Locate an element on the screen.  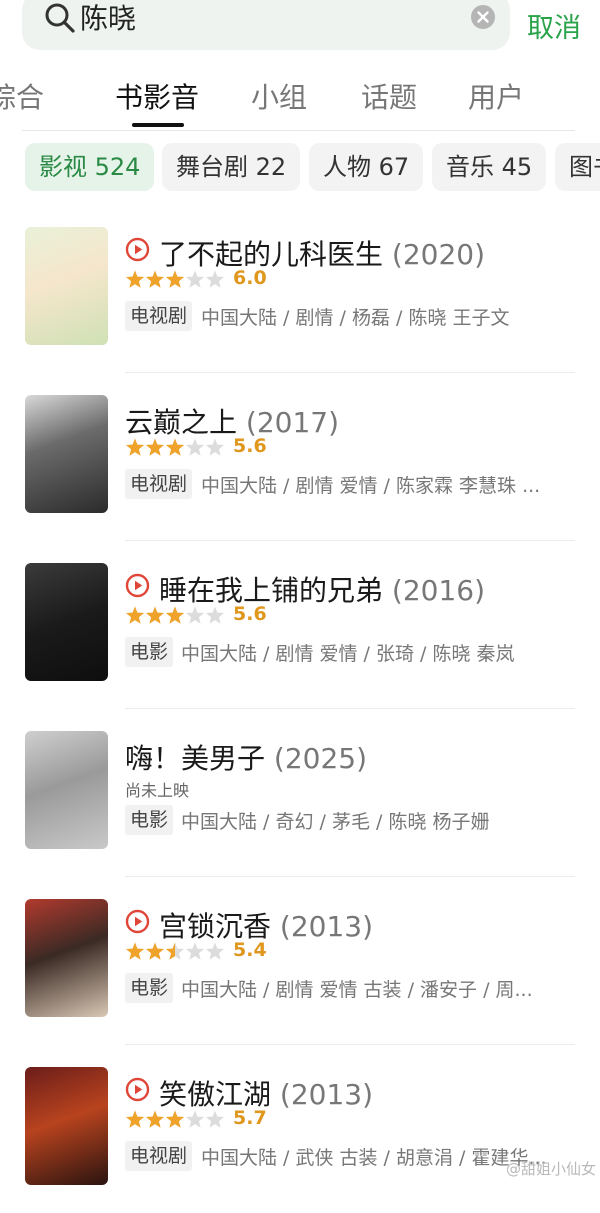
tab-books-movies-music: 书影音 is located at coordinates (157, 96).